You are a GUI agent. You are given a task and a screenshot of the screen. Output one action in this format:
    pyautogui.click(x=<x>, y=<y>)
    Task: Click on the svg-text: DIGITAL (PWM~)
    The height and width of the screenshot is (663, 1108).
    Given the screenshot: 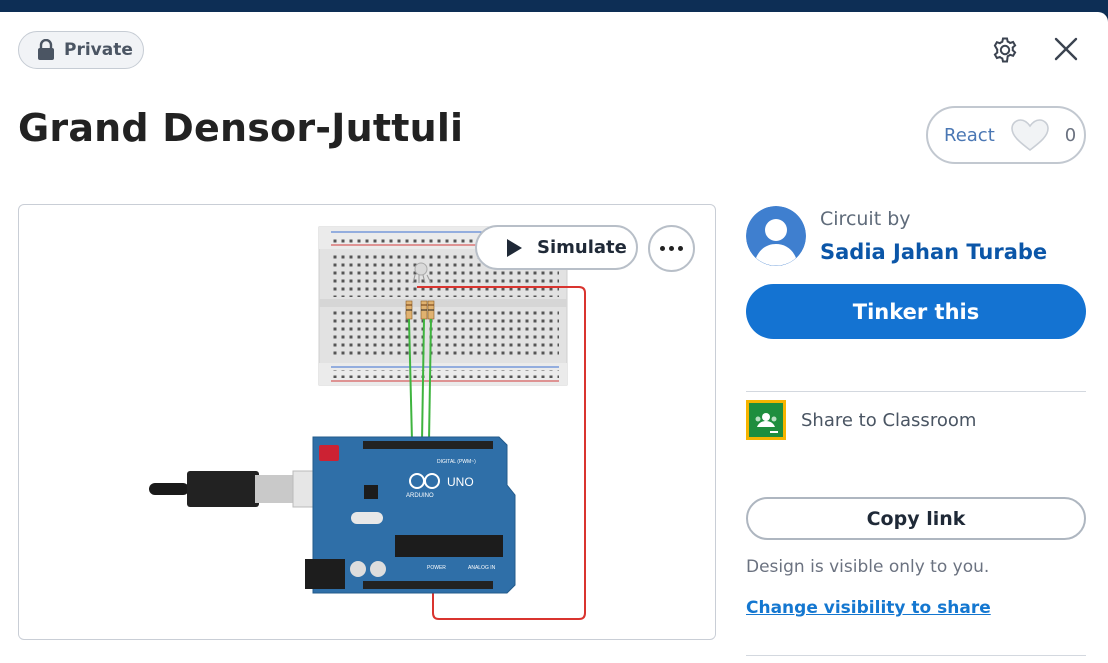 What is the action you would take?
    pyautogui.click(x=456, y=462)
    